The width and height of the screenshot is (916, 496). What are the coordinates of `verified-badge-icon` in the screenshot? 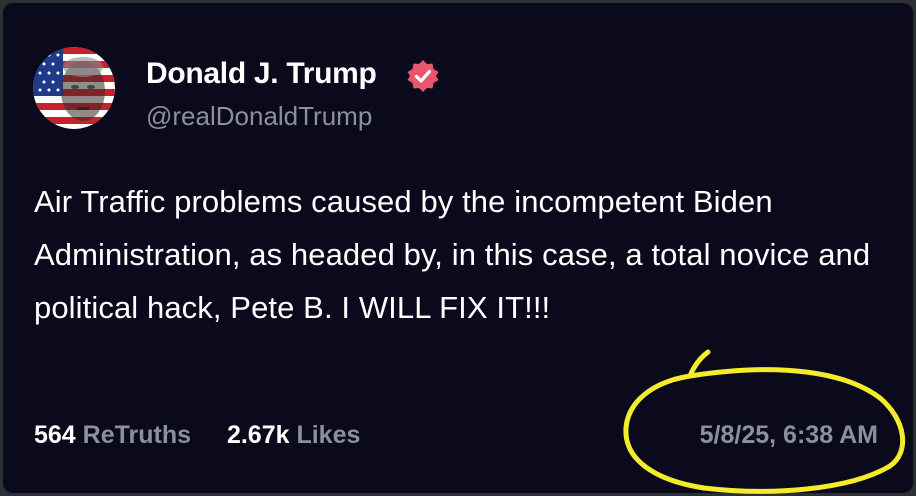 It's located at (423, 76).